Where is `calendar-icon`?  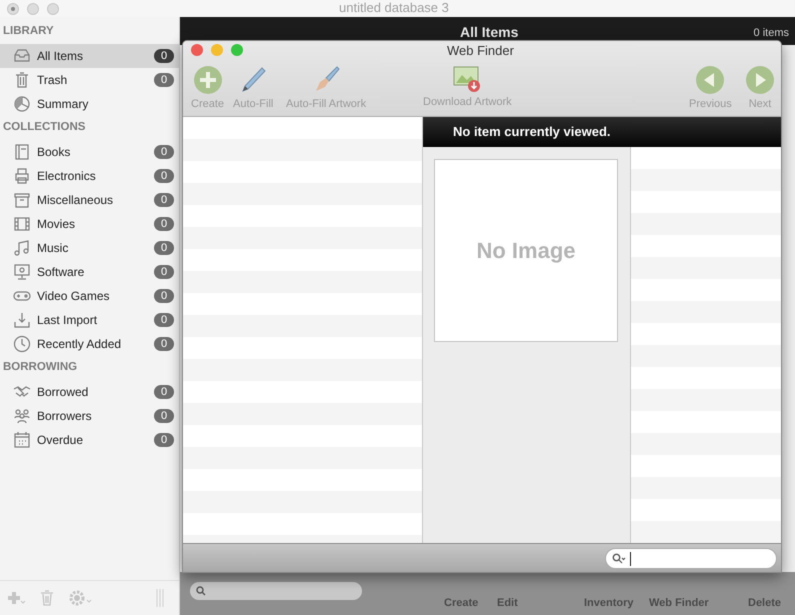
calendar-icon is located at coordinates (22, 440).